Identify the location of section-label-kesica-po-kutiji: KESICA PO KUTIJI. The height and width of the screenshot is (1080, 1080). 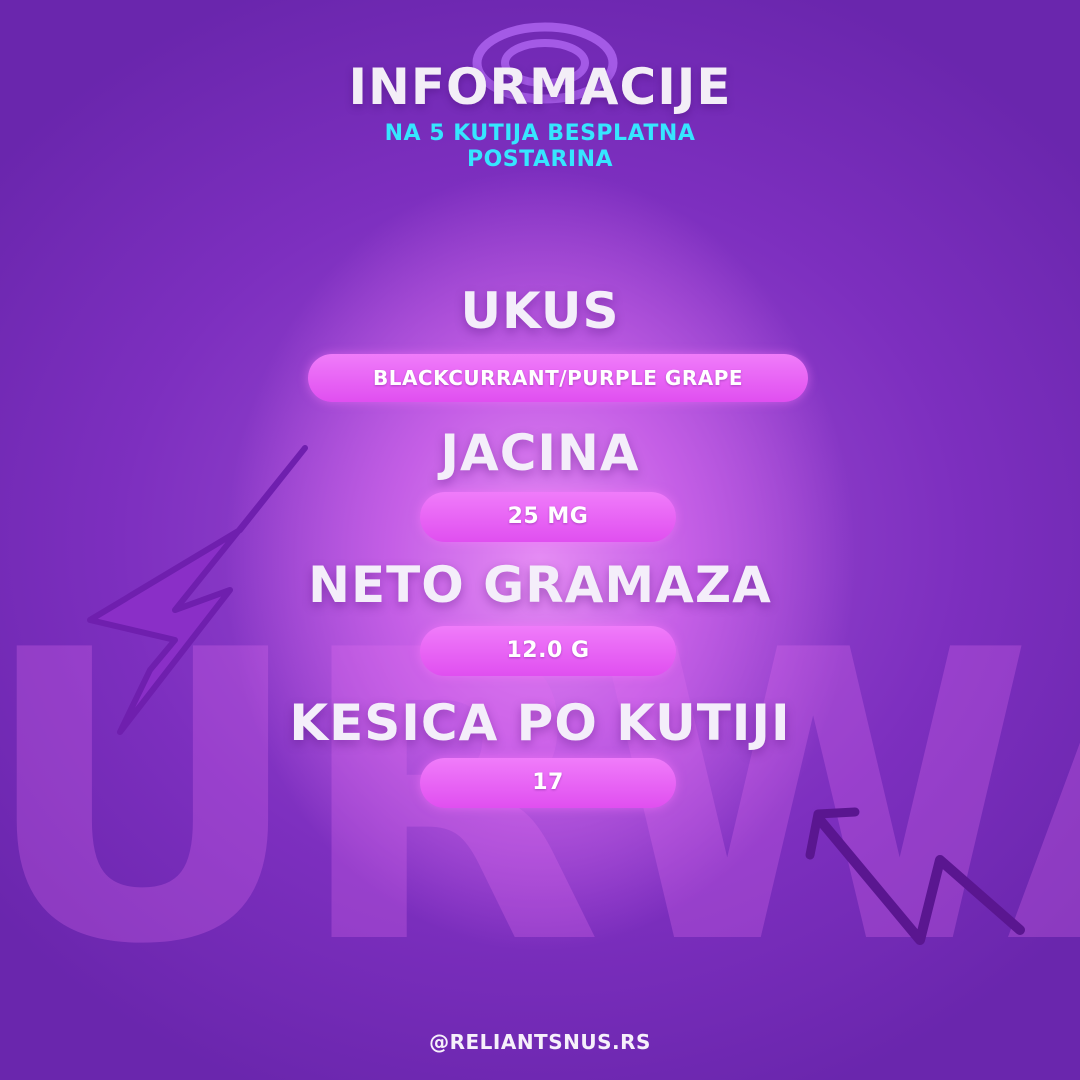
(540, 723).